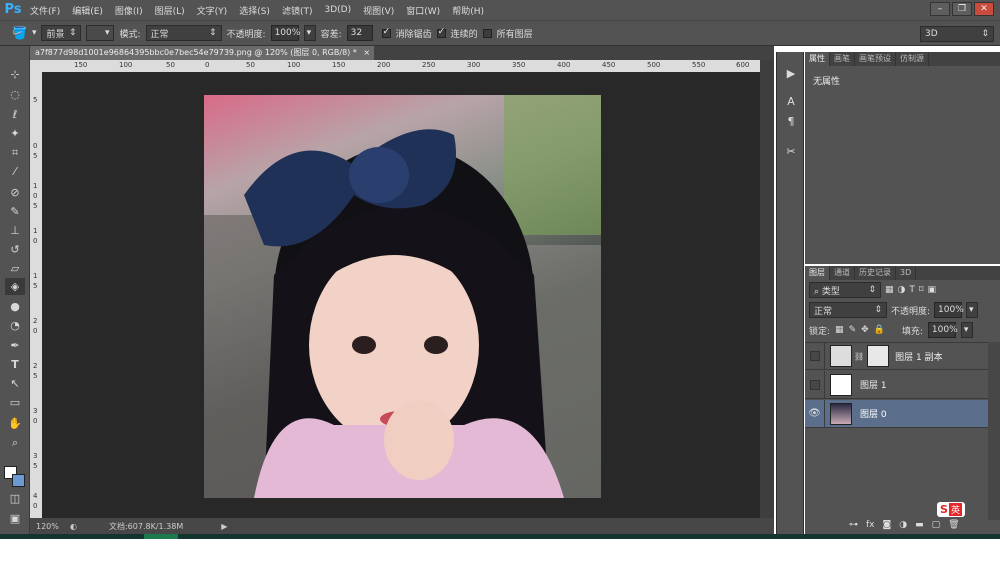  What do you see at coordinates (15, 383) in the screenshot?
I see `path-selection-tool-icon: ↖` at bounding box center [15, 383].